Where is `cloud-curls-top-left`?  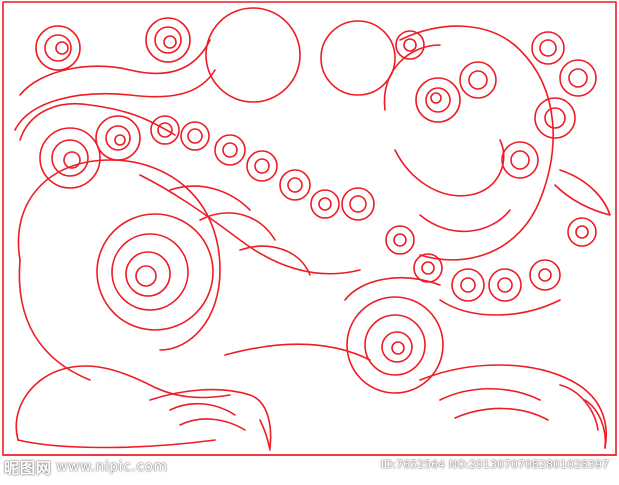
cloud-curls-top-left is located at coordinates (115, 74).